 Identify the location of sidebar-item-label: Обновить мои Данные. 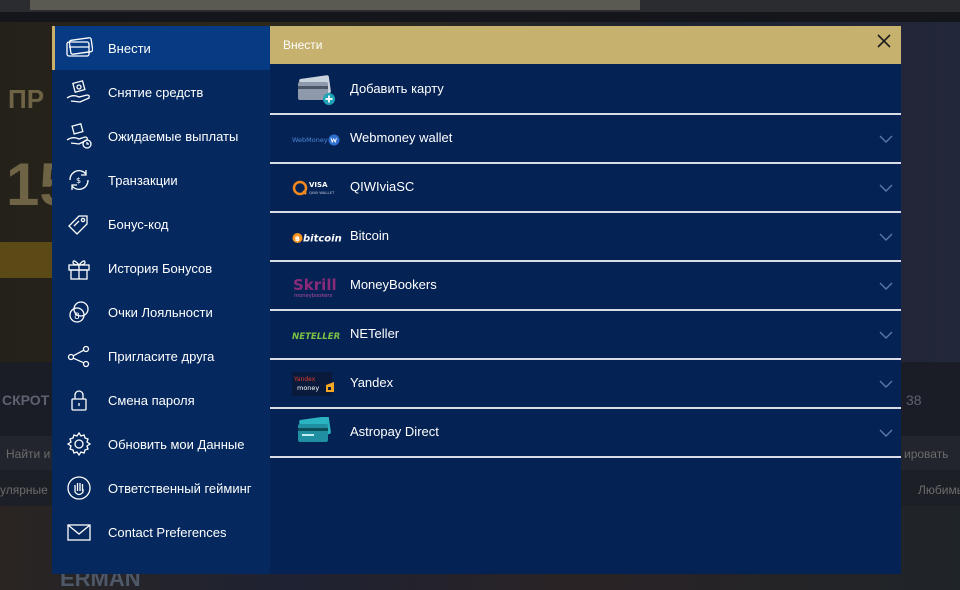
(176, 444).